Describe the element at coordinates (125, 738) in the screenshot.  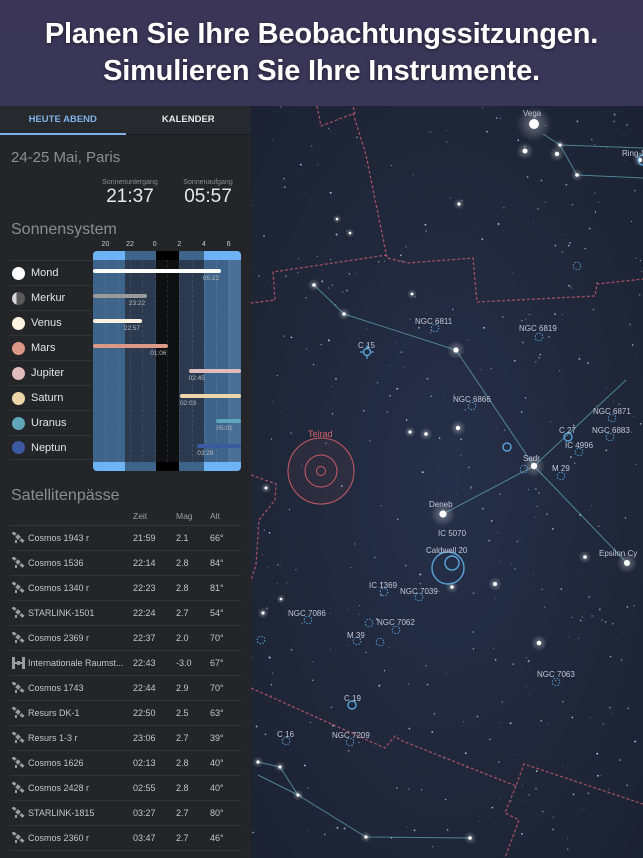
I see `satellite-row: Resurs 1-3 r 23:06 2.7 39°` at that location.